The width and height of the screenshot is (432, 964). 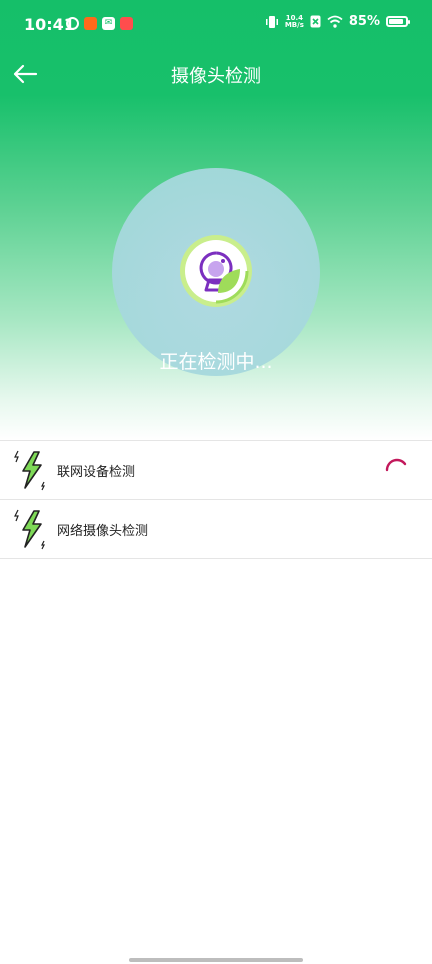 I want to click on camera-badge, so click(x=216, y=271).